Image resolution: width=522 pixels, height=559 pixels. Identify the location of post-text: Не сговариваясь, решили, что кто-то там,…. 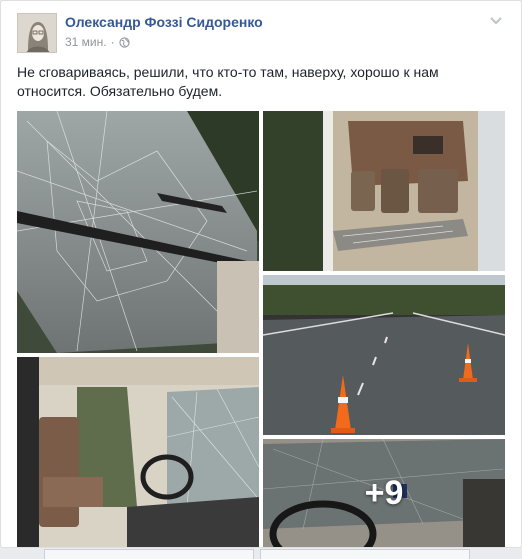
(228, 81).